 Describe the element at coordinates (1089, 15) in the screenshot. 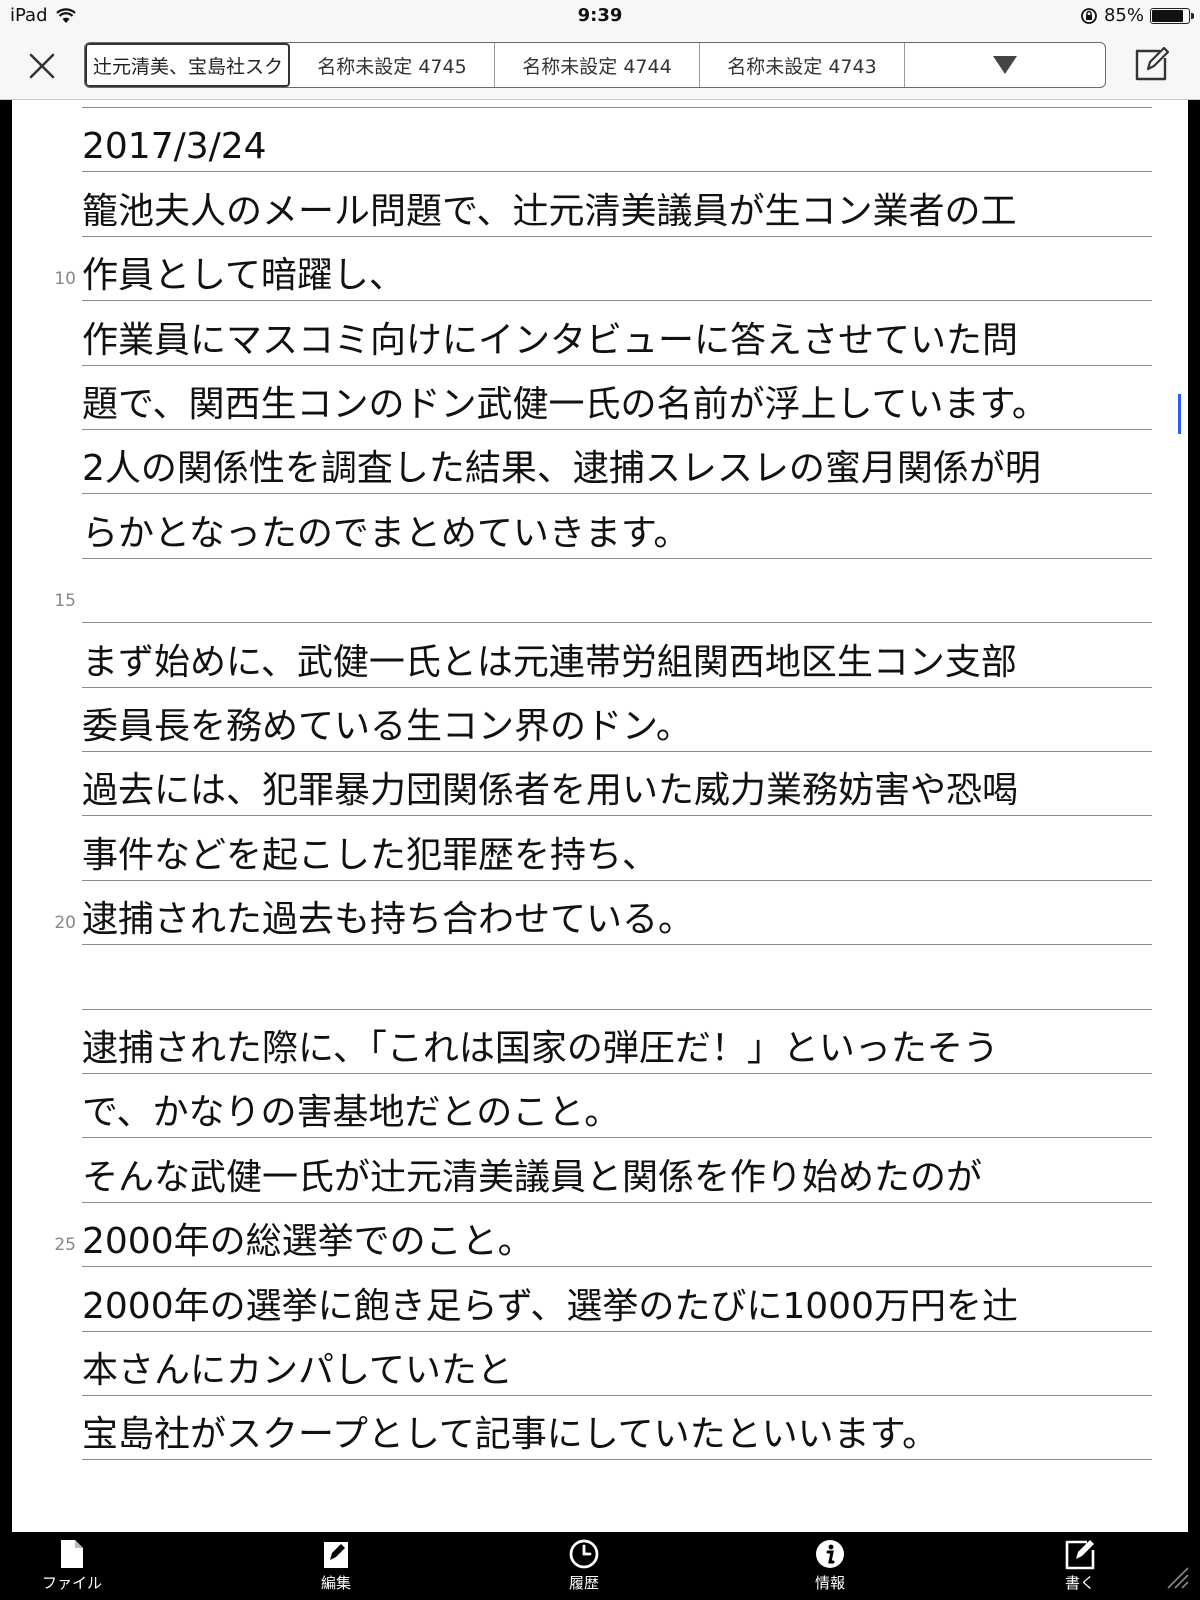

I see `rotation-lock-icon` at that location.